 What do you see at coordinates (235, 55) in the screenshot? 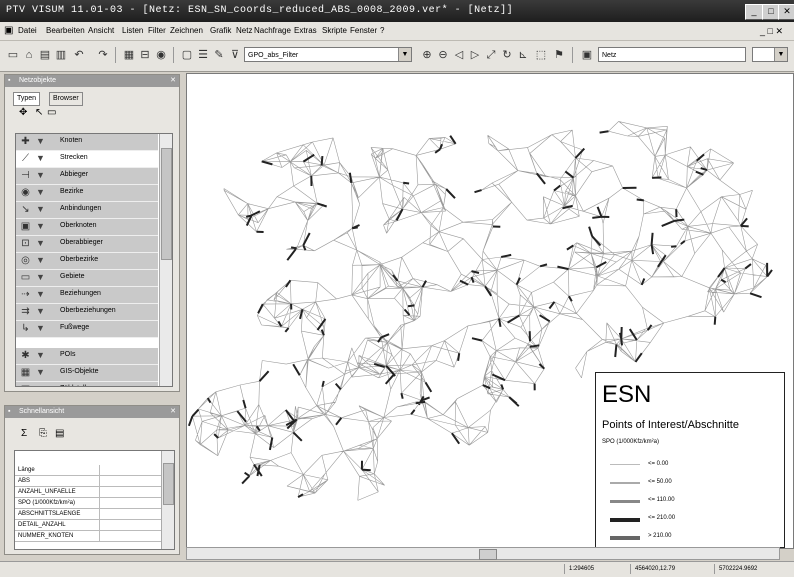
I see `filter-icon: ⊽` at bounding box center [235, 55].